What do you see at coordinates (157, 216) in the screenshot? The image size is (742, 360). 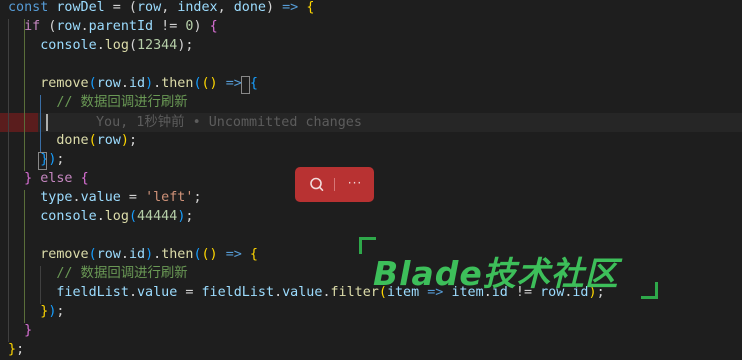 I see `code-token: 44444` at bounding box center [157, 216].